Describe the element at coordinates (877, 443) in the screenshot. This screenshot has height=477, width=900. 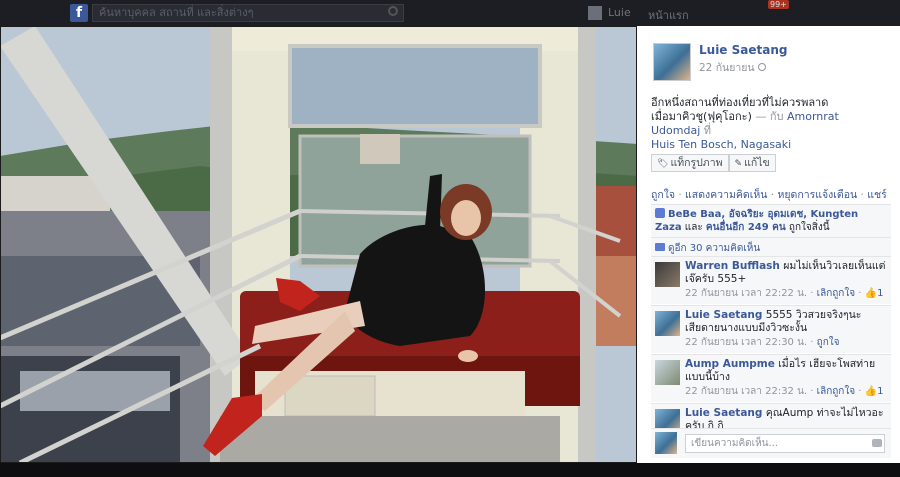
I see `camera-icon` at that location.